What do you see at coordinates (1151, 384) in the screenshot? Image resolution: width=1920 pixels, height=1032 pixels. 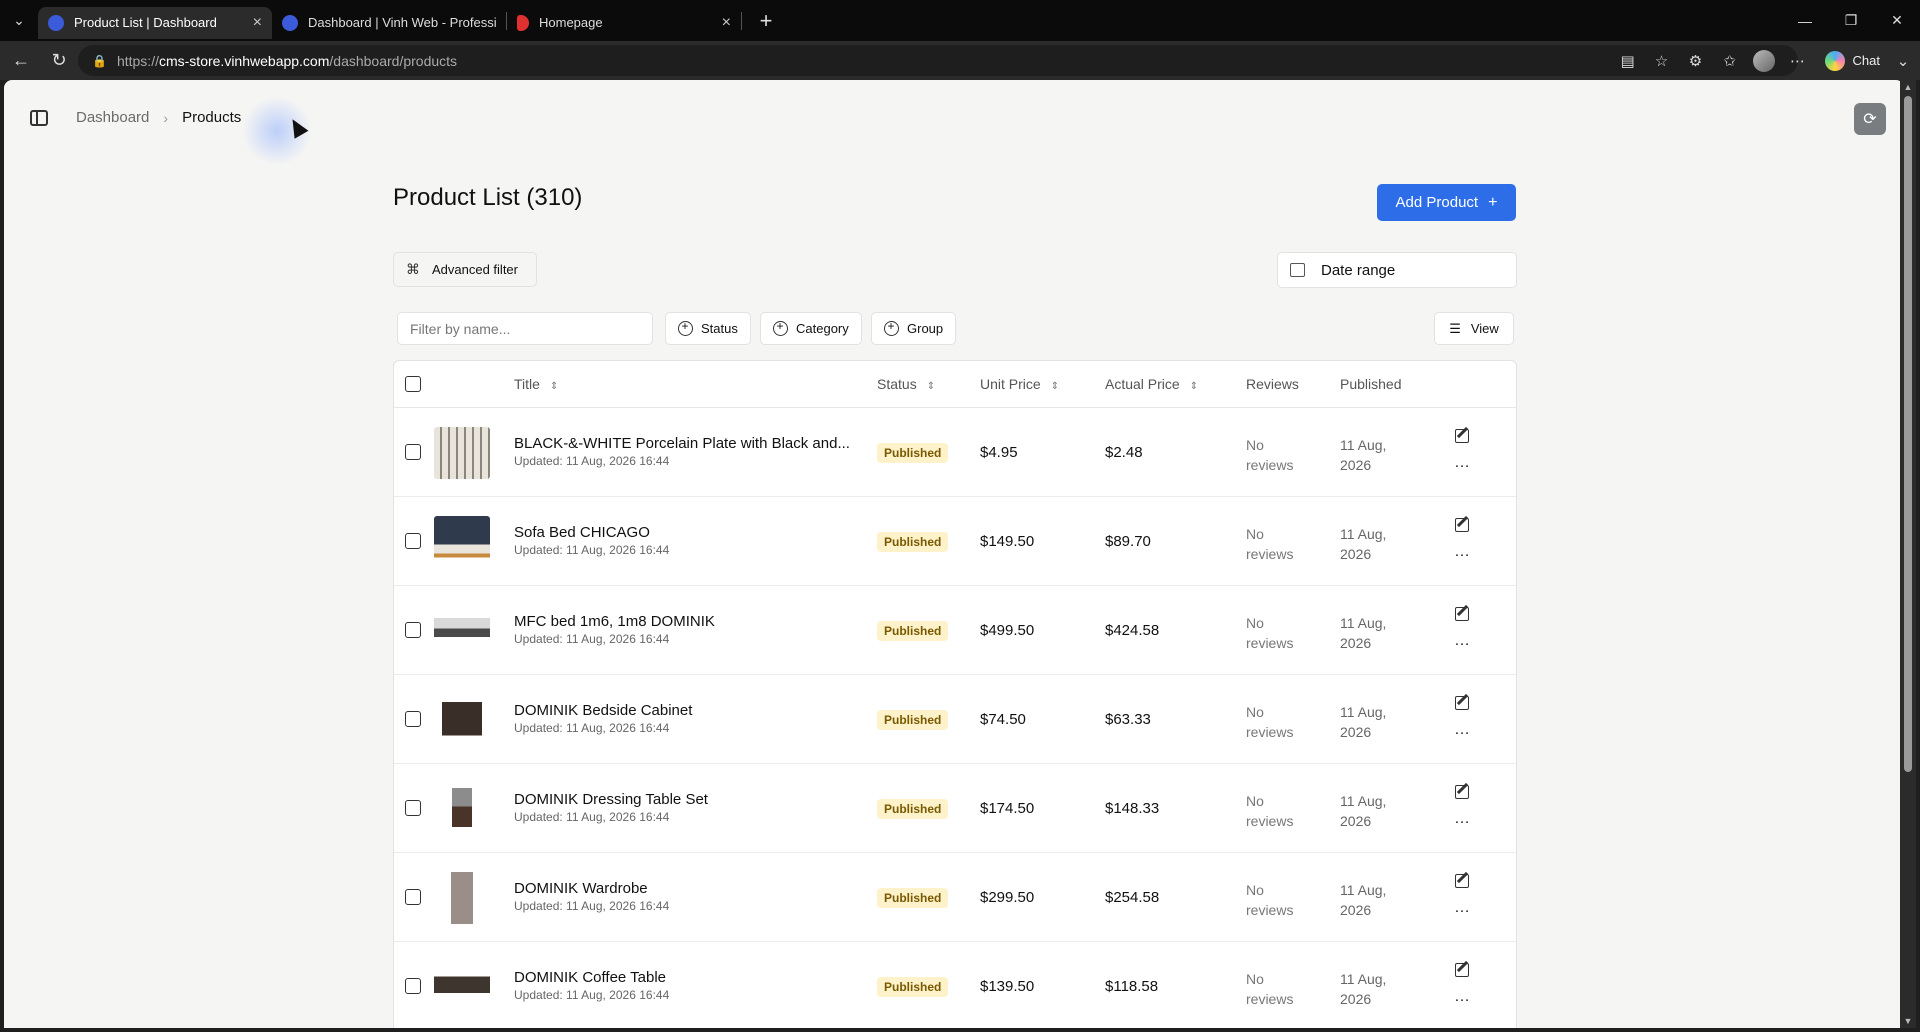 I see `column-header-actual-price: Actual Price ⇕` at bounding box center [1151, 384].